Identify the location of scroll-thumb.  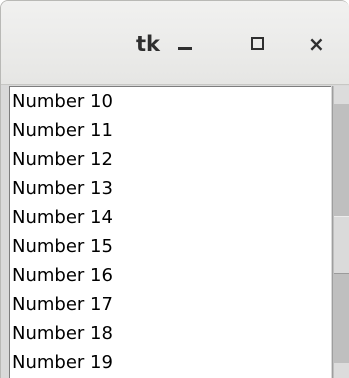
(341, 245).